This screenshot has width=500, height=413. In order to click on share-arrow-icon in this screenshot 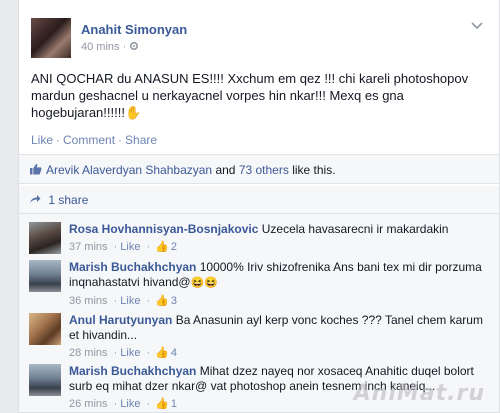, I will do `click(36, 200)`.